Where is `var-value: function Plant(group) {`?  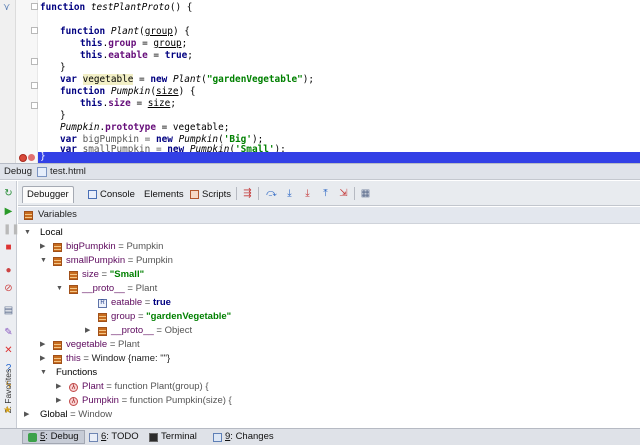
var-value: function Plant(group) { is located at coordinates (161, 386).